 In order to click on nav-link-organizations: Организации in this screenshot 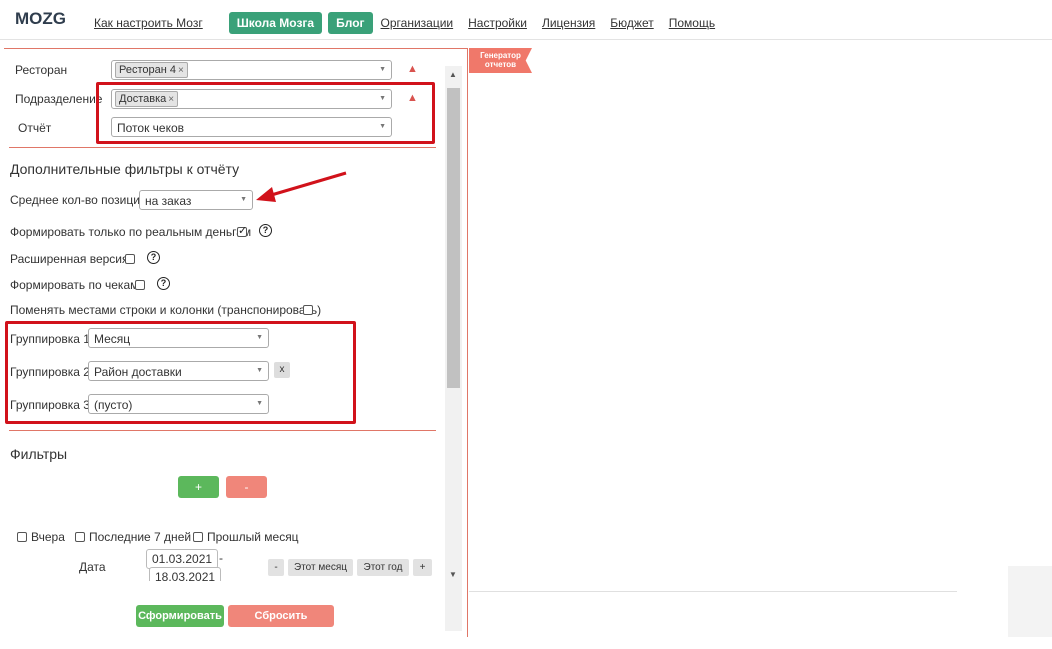, I will do `click(417, 23)`.